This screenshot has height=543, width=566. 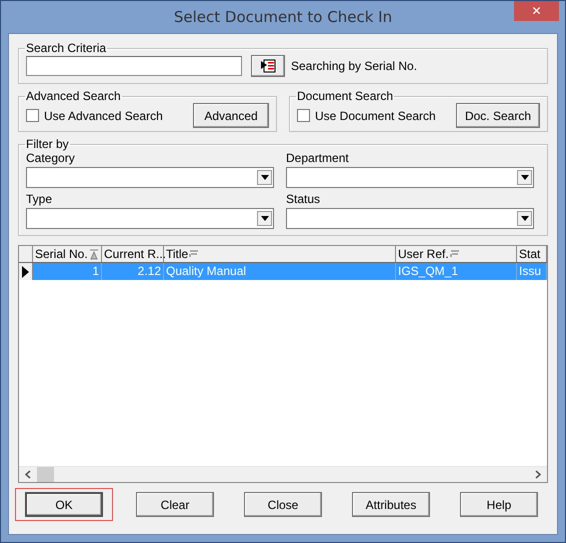 I want to click on dialog-button: OK, so click(x=64, y=504).